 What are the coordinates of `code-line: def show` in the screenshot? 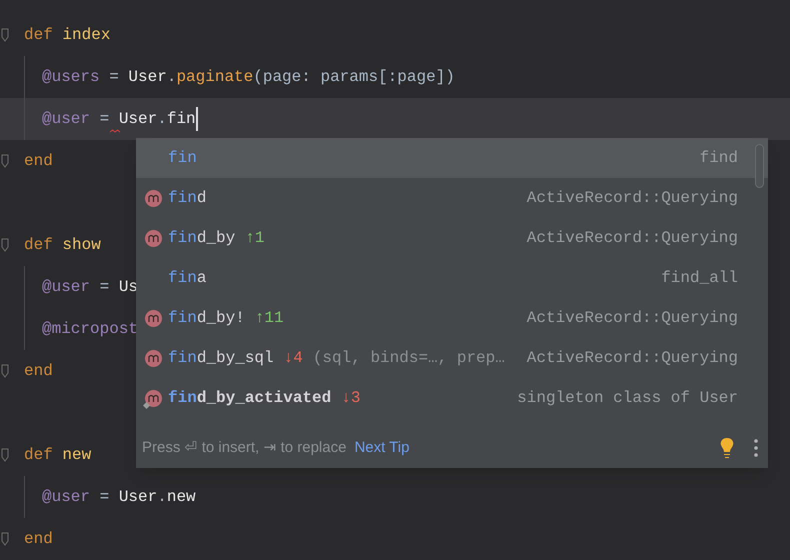 It's located at (62, 245).